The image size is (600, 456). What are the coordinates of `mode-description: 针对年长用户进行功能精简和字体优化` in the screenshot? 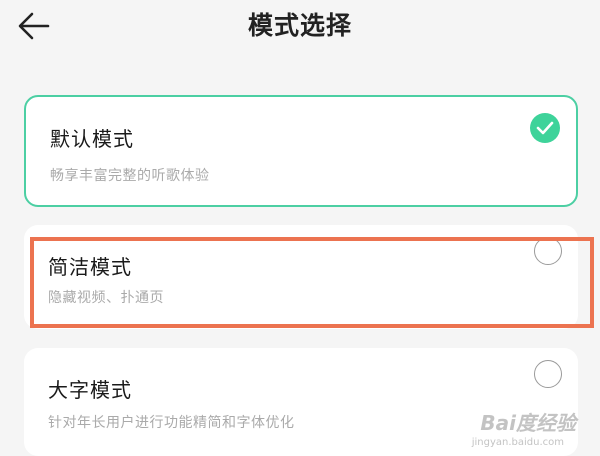 It's located at (171, 422).